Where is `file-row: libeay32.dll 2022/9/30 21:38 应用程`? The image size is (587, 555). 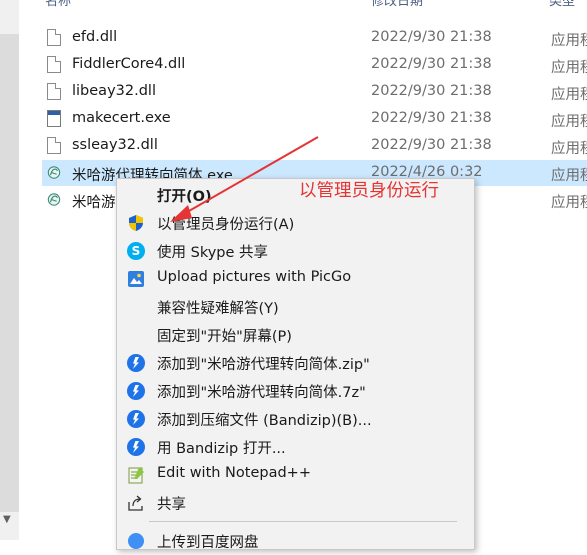 file-row: libeay32.dll 2022/9/30 21:38 应用程 is located at coordinates (314, 92).